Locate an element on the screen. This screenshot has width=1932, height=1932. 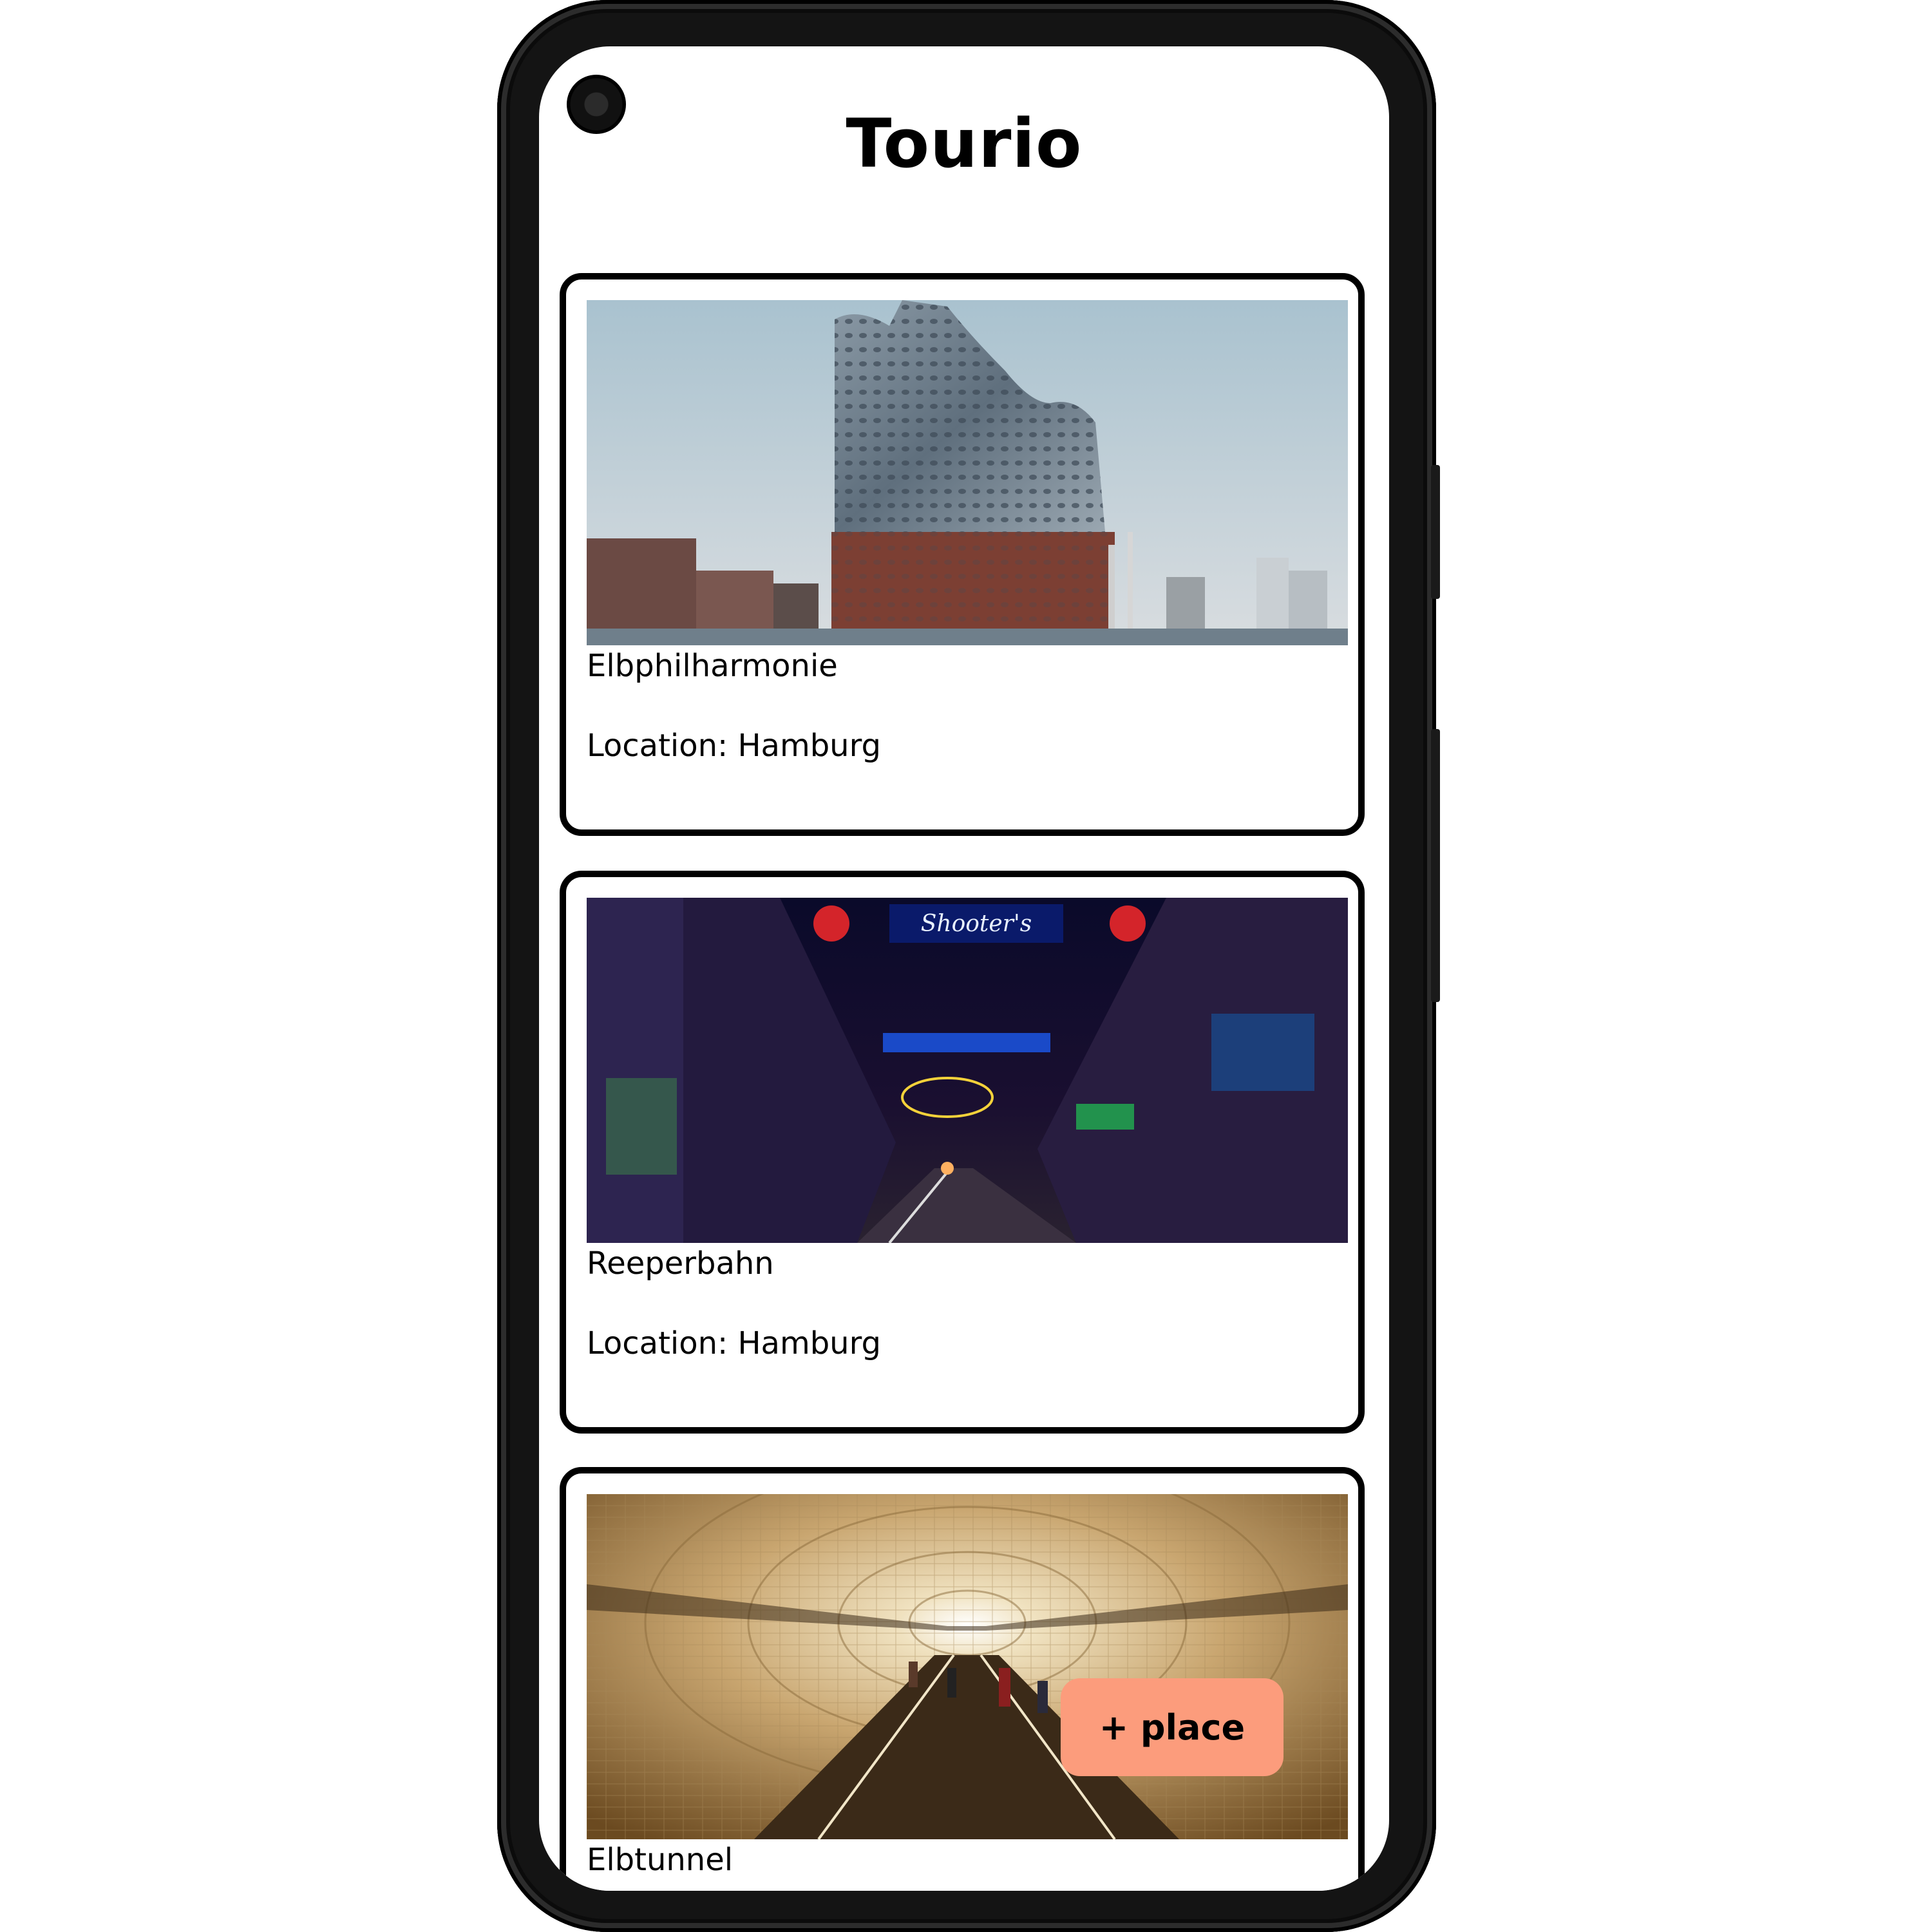
volume-button is located at coordinates (1436, 532).